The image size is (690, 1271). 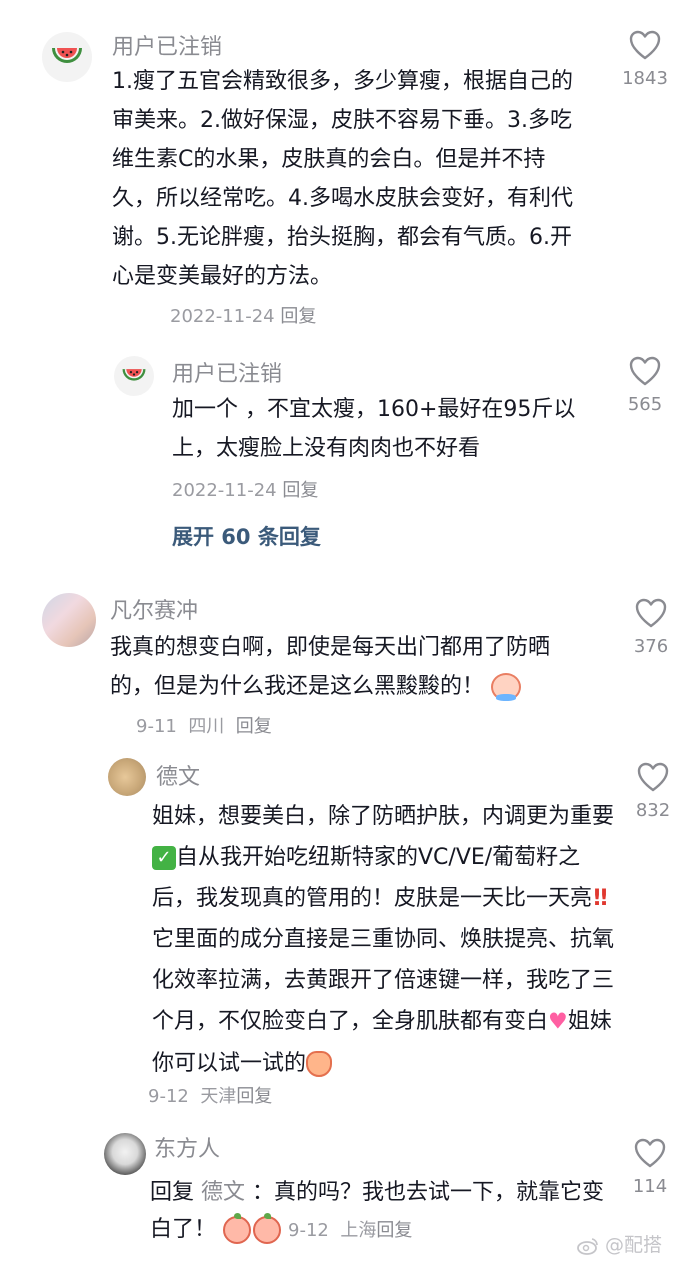 I want to click on like-count: 1843, so click(x=645, y=78).